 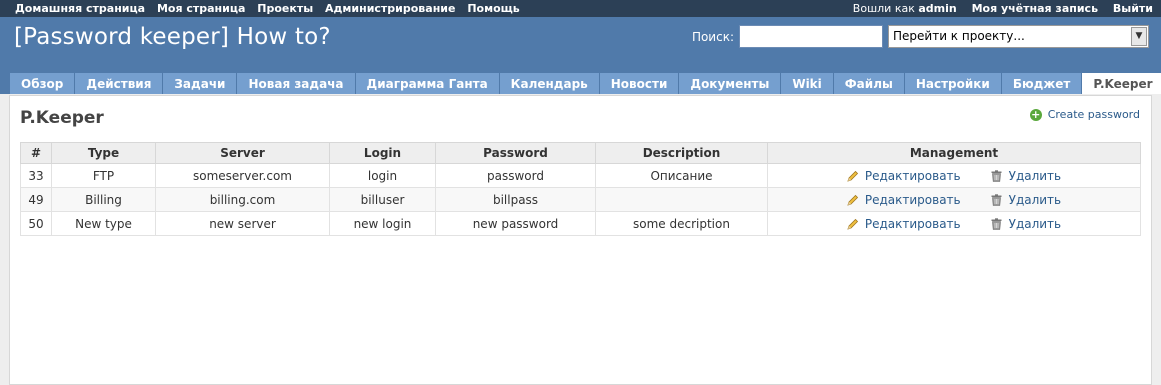 I want to click on search-label: Поиск:, so click(x=712, y=36).